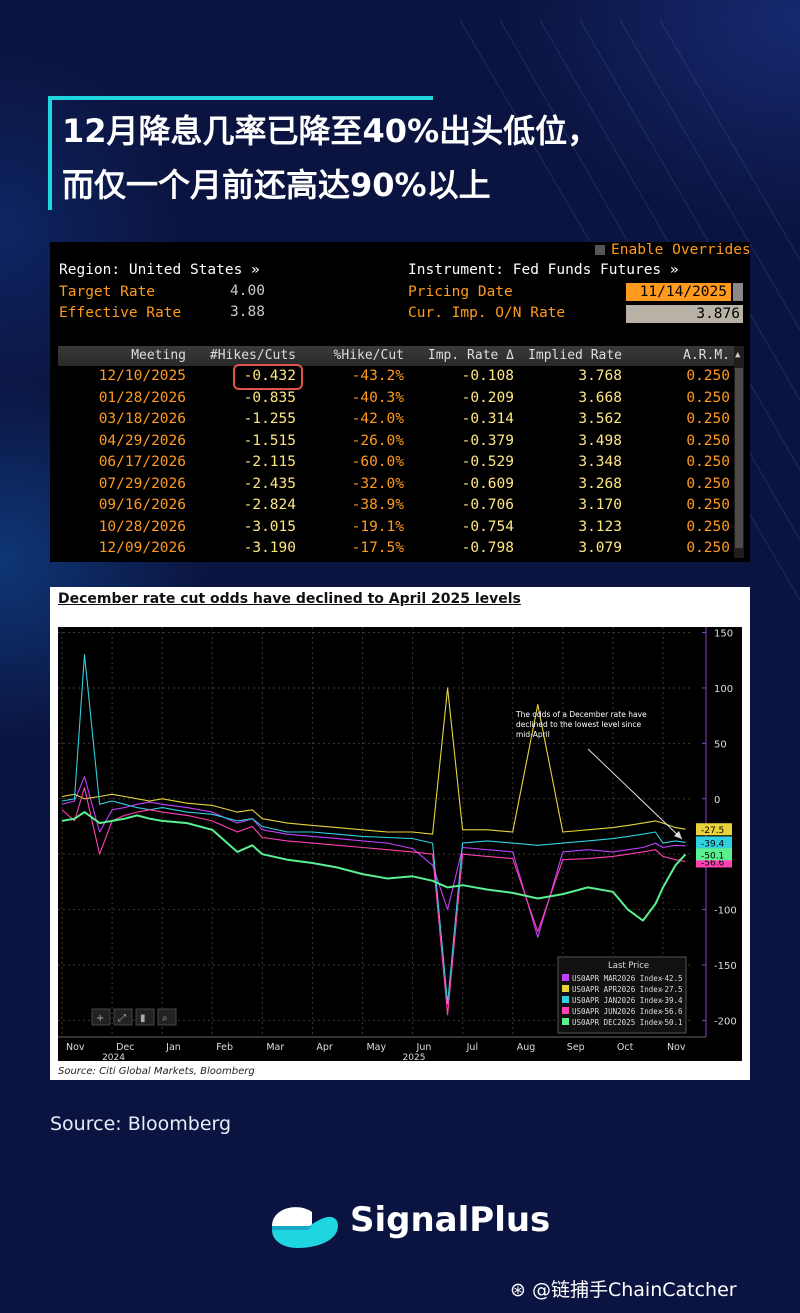 The image size is (800, 1313). I want to click on legend-value: -56.6, so click(671, 1011).